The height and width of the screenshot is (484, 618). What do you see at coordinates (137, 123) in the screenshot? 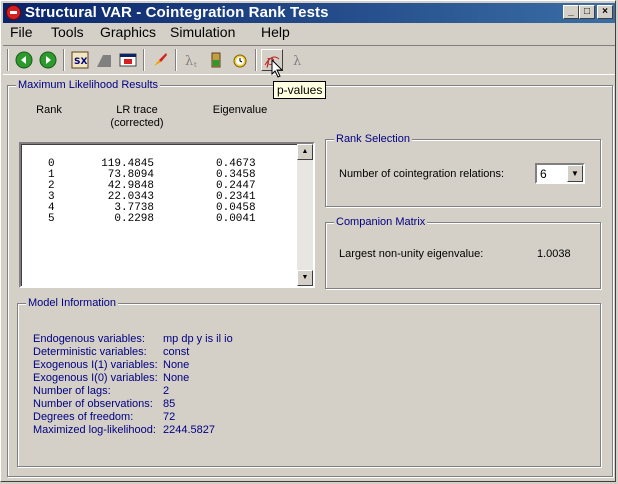
I see `col-header-lr-corrected: (corrected)` at bounding box center [137, 123].